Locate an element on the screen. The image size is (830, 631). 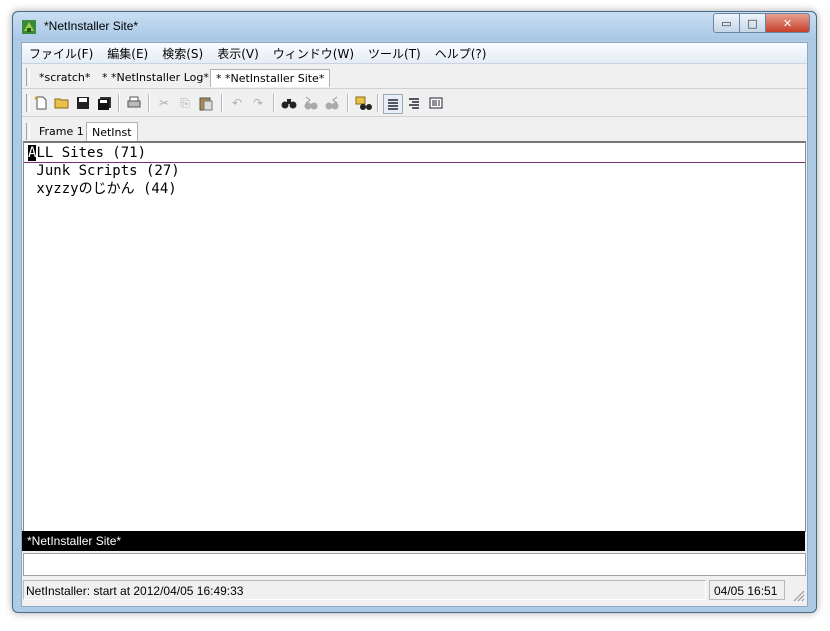
open-folder-icon is located at coordinates (62, 103).